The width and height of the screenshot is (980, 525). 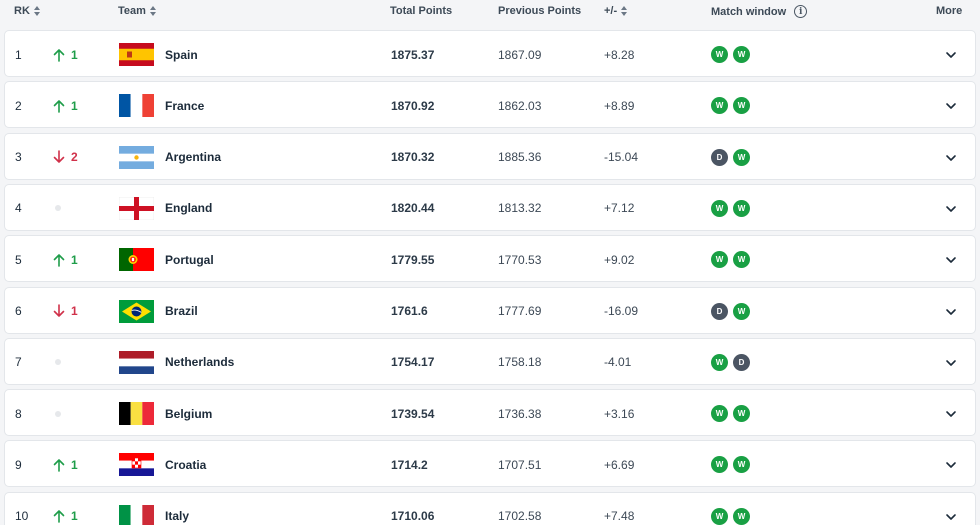 I want to click on rank-number: 8, so click(x=18, y=413).